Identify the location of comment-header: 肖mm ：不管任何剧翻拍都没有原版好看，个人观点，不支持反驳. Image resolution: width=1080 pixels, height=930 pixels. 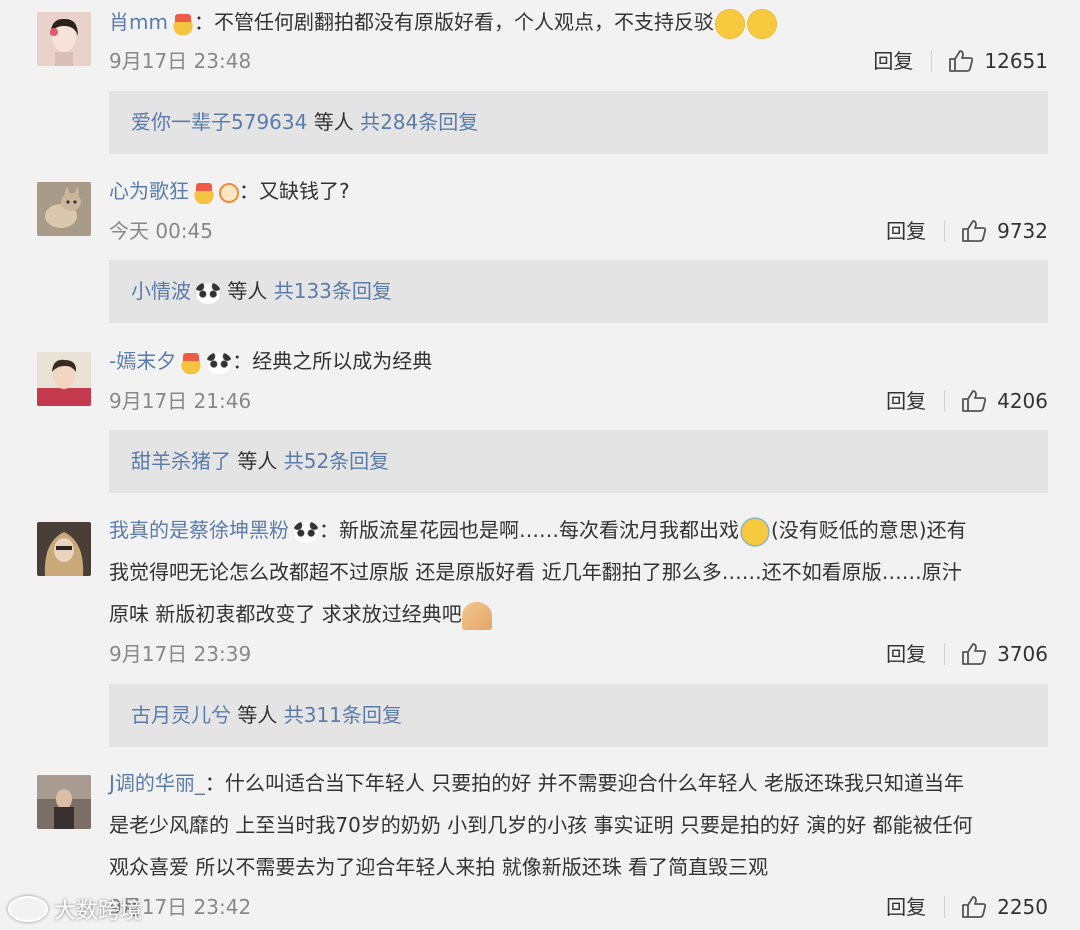
(579, 22).